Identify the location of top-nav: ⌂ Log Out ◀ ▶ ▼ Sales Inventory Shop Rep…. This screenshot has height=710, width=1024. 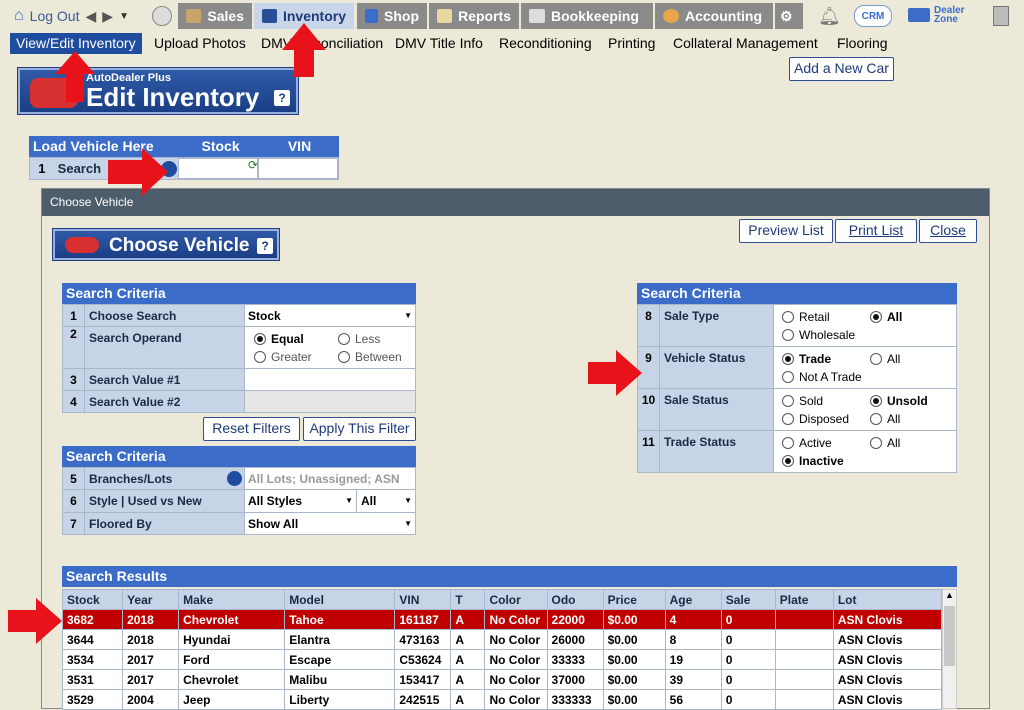
(512, 16).